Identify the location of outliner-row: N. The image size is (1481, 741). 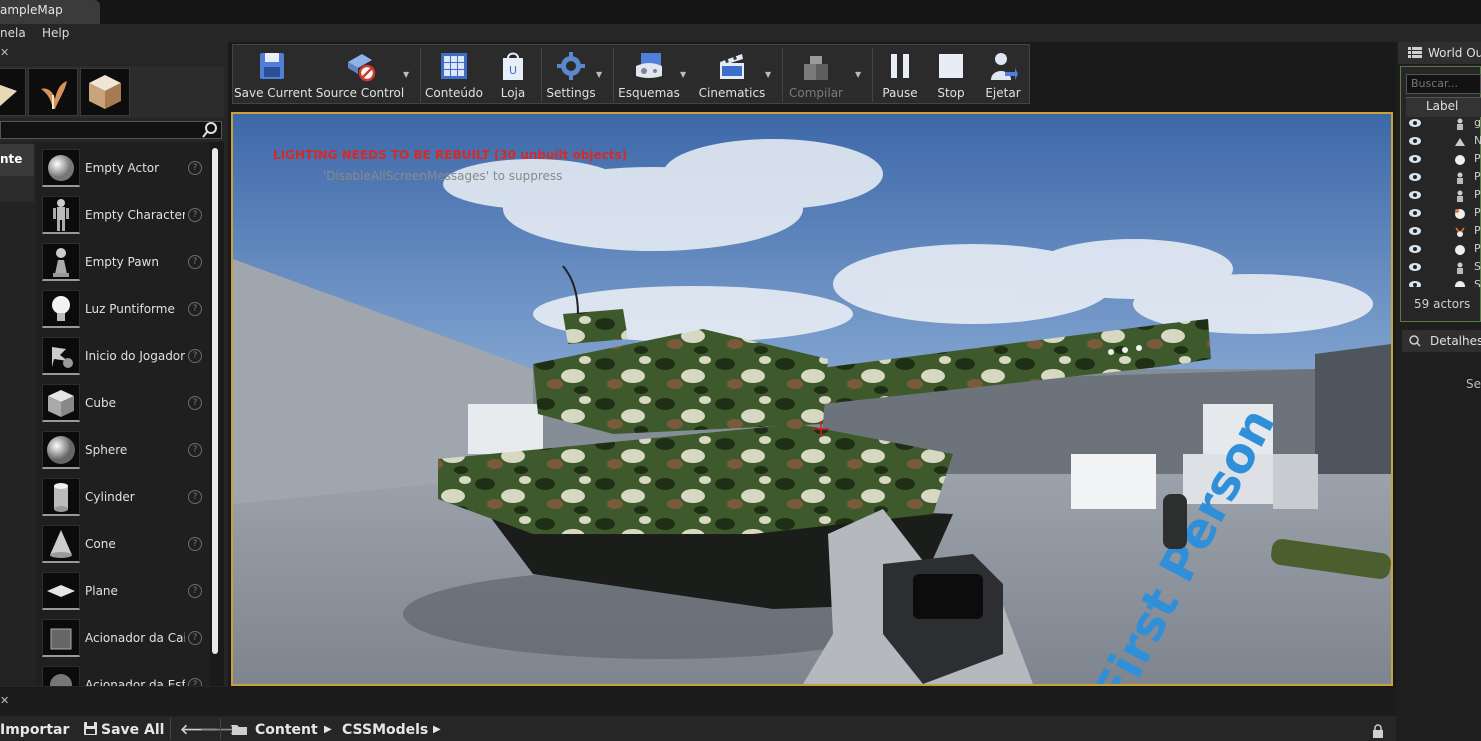
(1443, 142).